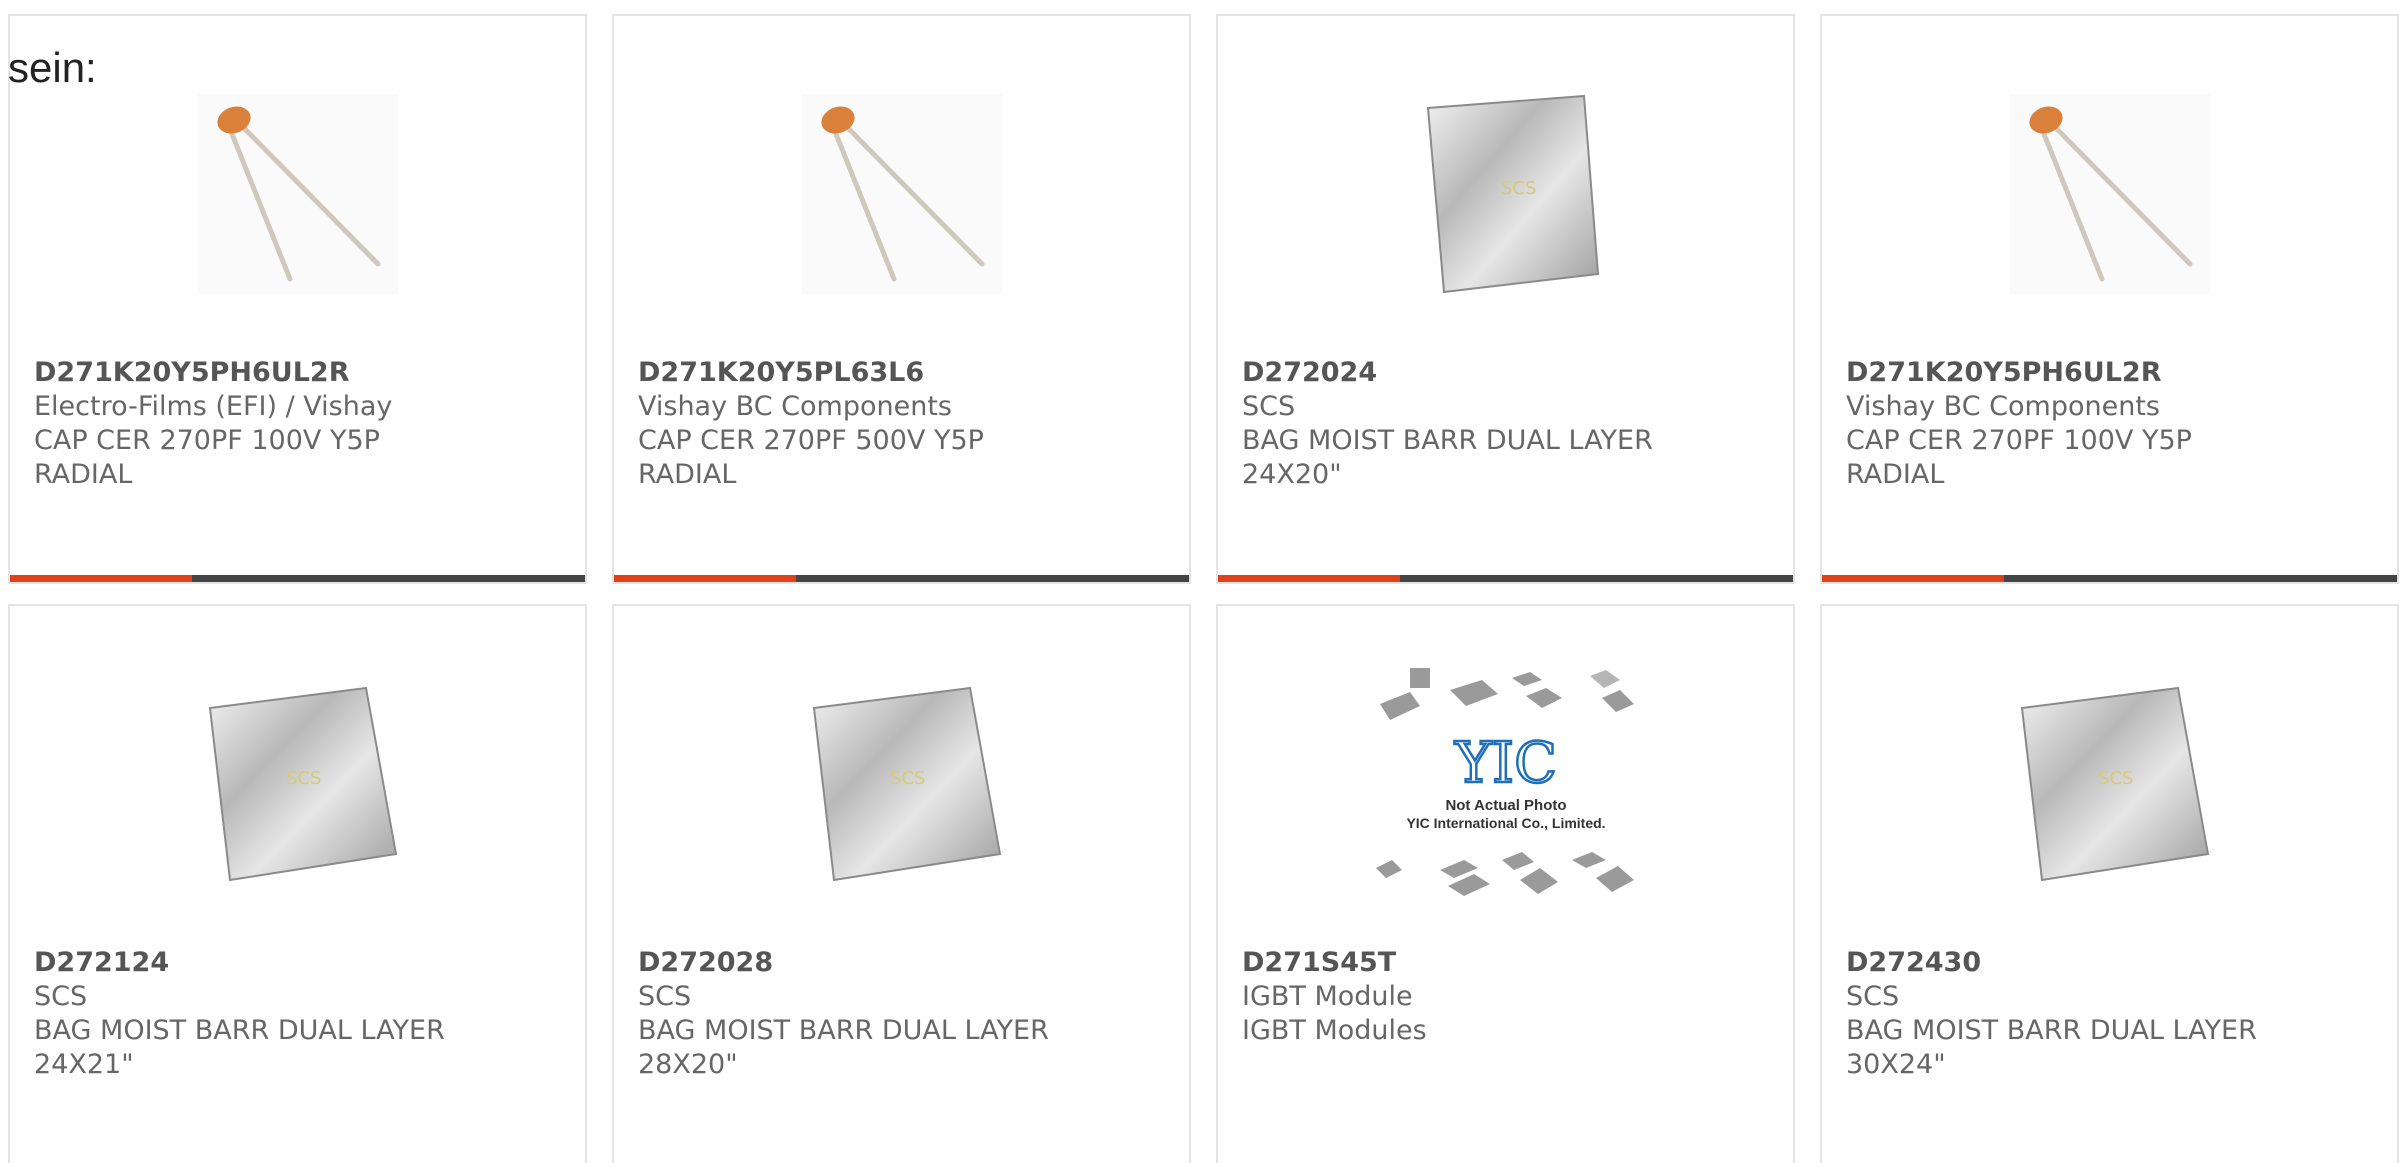 This screenshot has height=1163, width=2400. Describe the element at coordinates (1327, 996) in the screenshot. I see `manufacturer: IGBT Module` at that location.